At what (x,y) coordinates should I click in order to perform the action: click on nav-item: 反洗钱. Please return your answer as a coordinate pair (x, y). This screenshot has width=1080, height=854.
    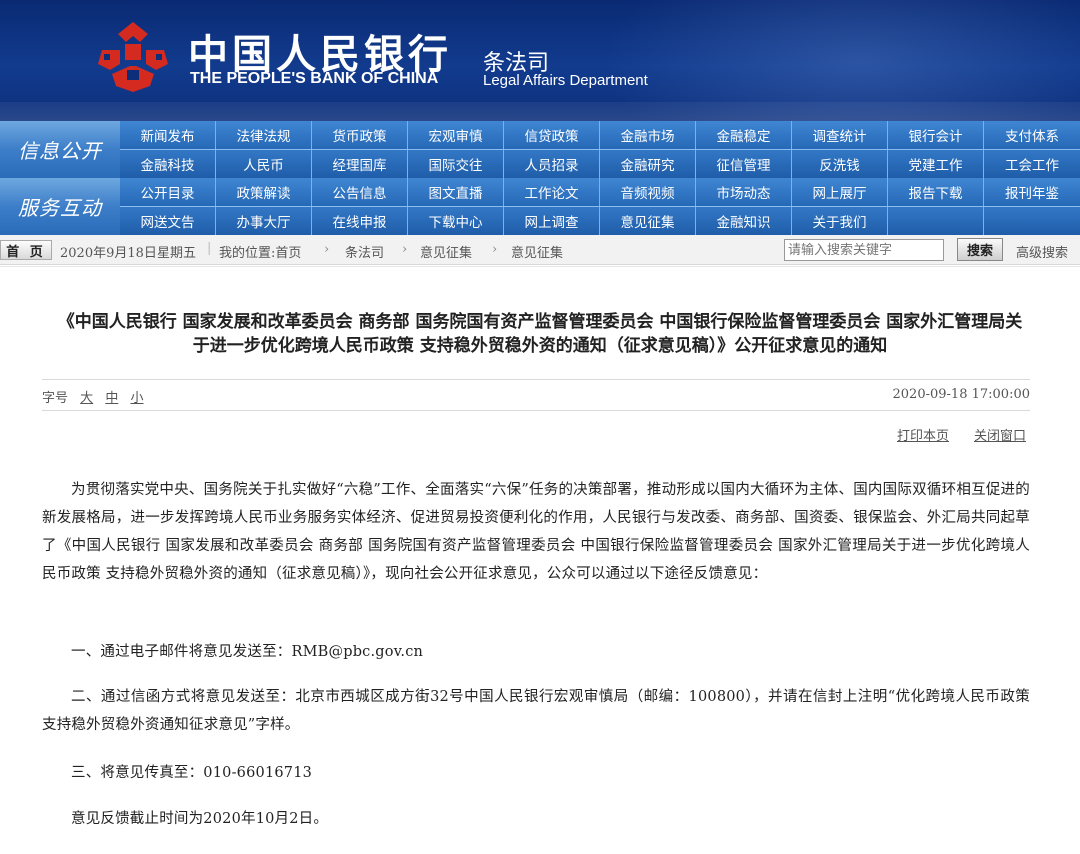
    Looking at the image, I should click on (840, 164).